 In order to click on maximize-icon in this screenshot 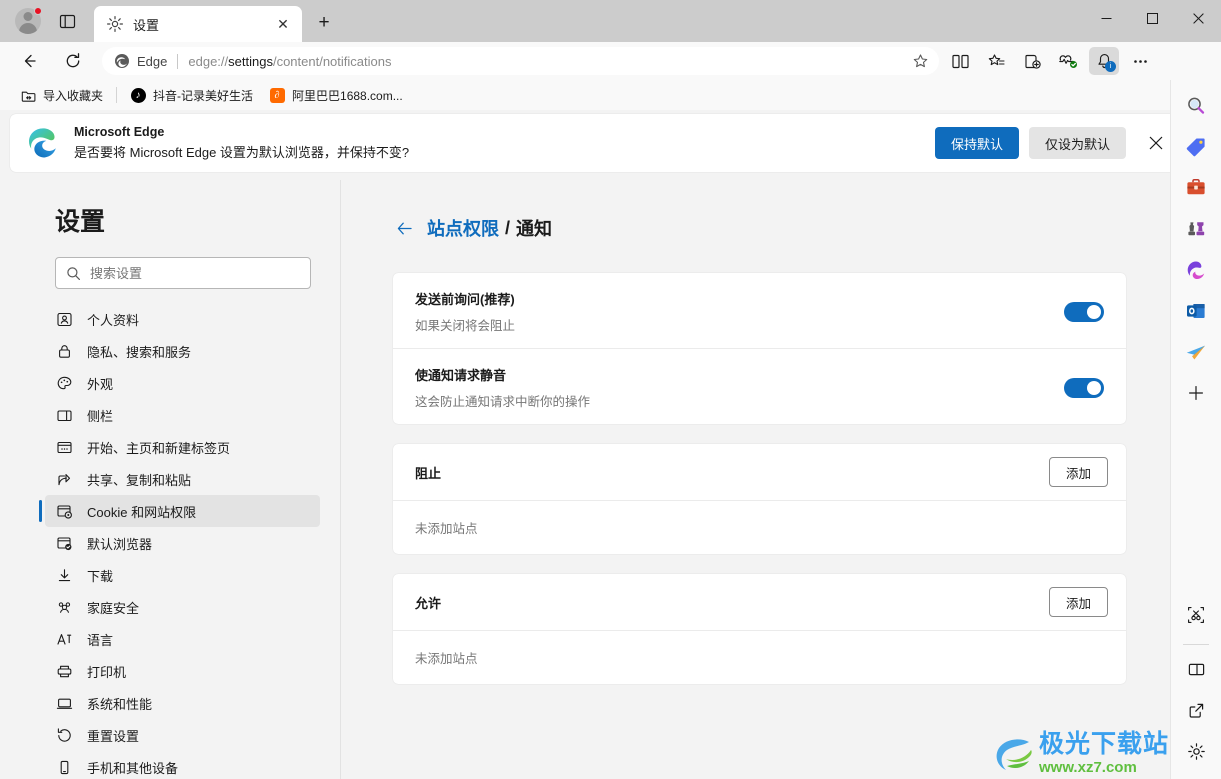, I will do `click(1152, 18)`.